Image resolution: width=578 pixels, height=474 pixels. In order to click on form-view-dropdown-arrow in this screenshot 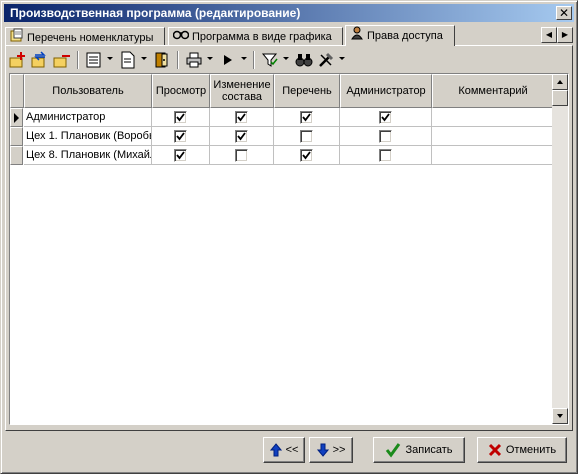, I will do `click(110, 58)`.